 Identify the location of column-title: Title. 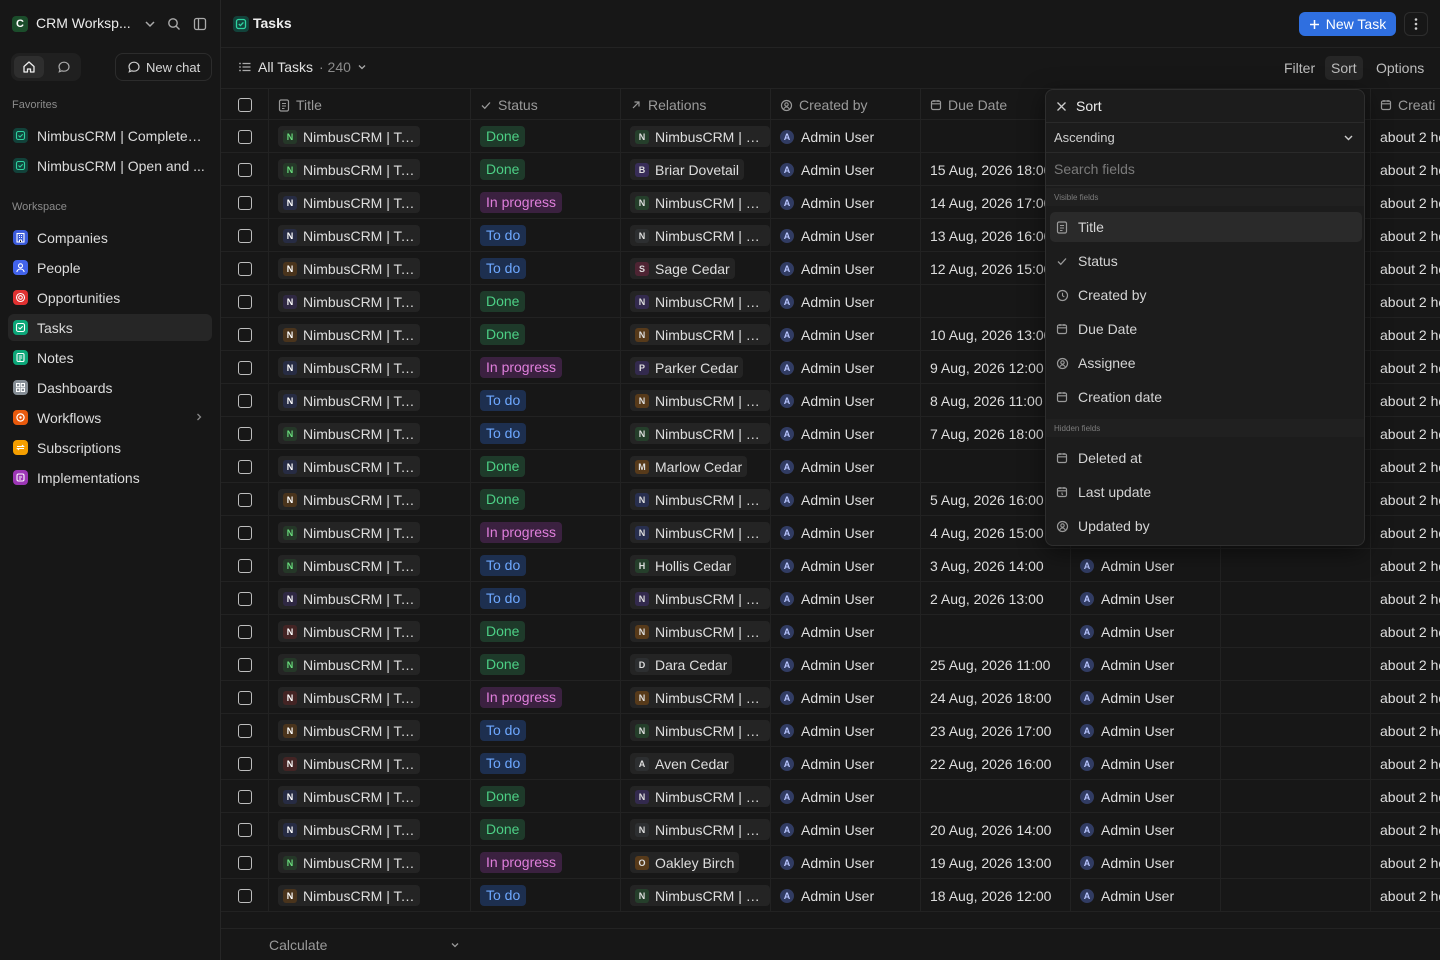
(370, 105).